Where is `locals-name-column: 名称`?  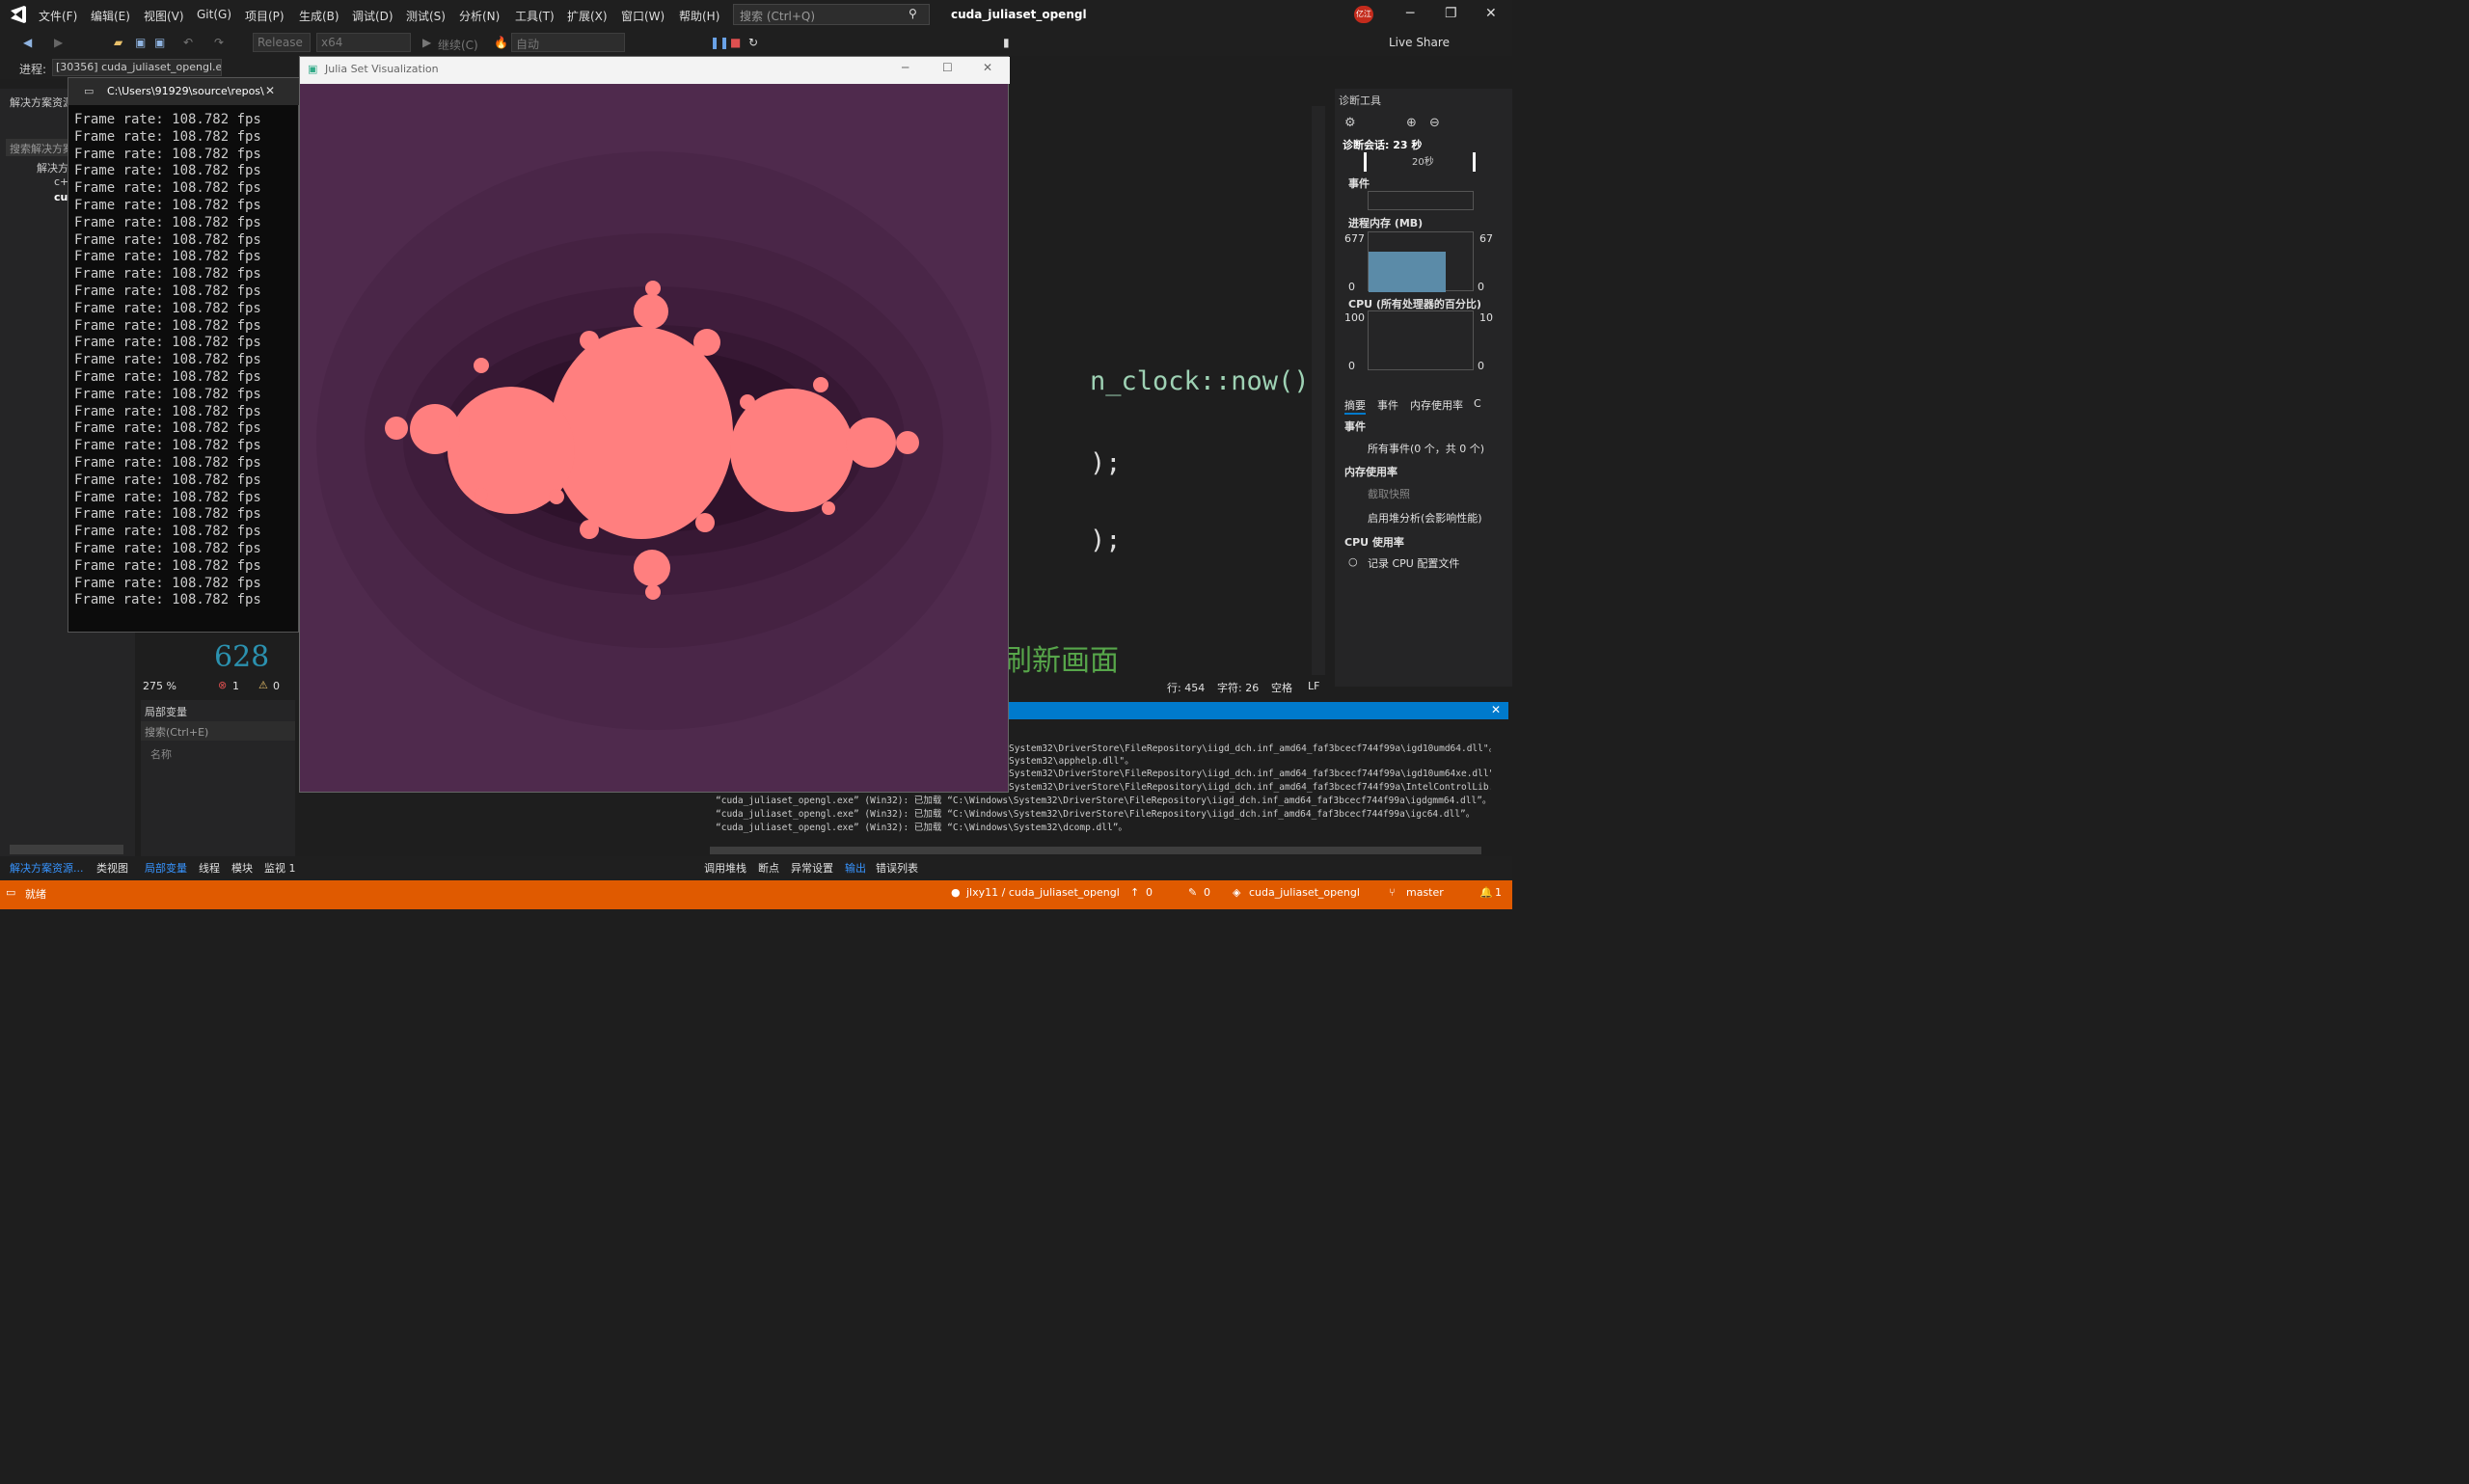
locals-name-column: 名称 is located at coordinates (161, 754).